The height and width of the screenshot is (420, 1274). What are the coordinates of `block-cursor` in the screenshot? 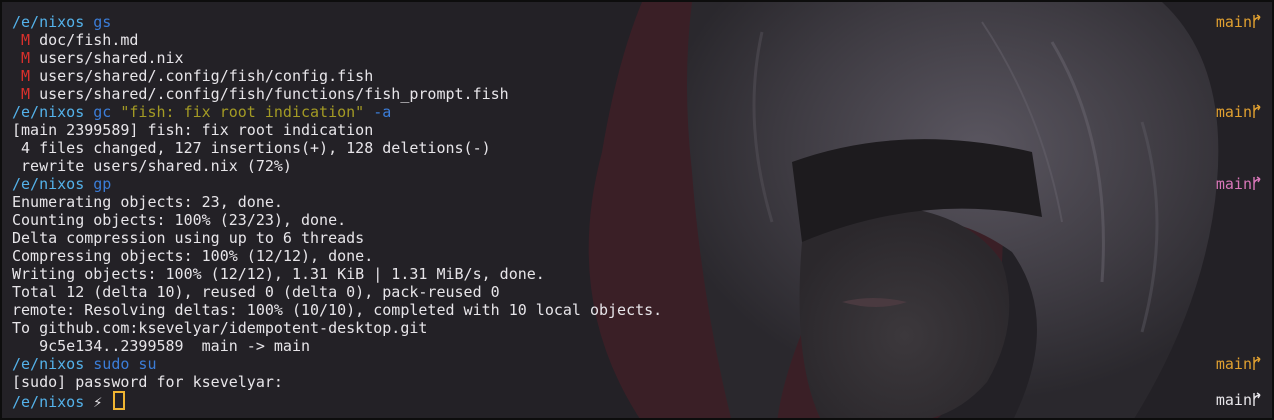 It's located at (119, 400).